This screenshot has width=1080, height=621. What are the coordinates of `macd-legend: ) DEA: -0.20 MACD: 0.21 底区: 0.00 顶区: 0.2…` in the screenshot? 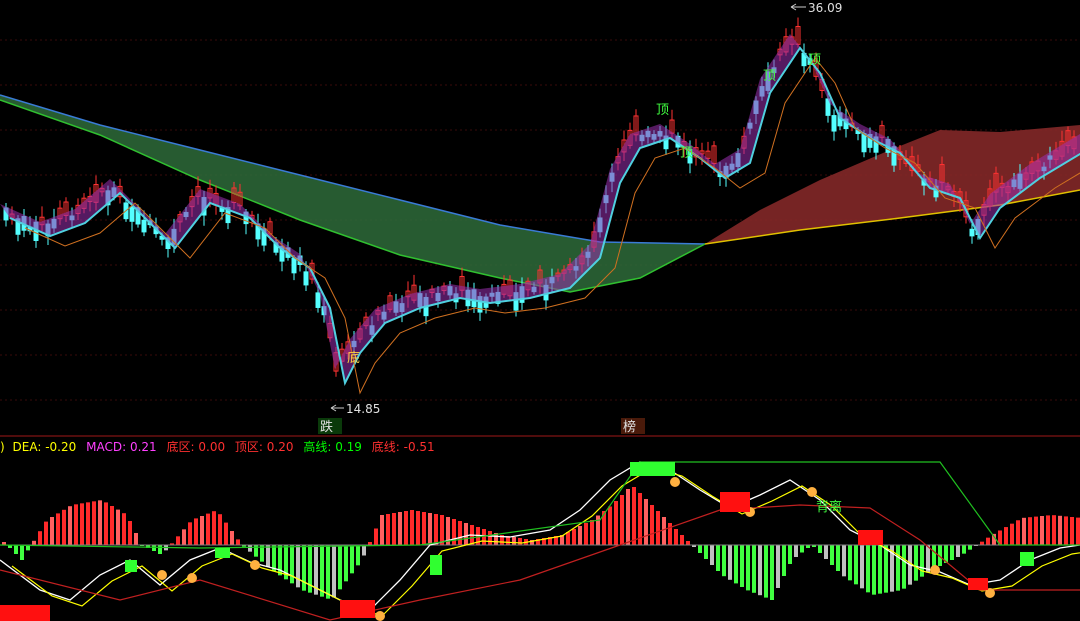 It's located at (217, 446).